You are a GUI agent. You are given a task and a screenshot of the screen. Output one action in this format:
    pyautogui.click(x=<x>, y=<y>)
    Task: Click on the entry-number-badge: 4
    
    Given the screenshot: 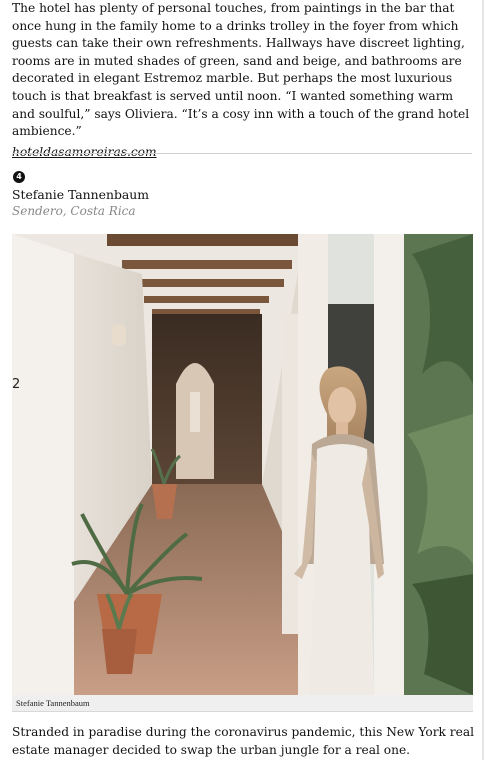 What is the action you would take?
    pyautogui.click(x=19, y=177)
    